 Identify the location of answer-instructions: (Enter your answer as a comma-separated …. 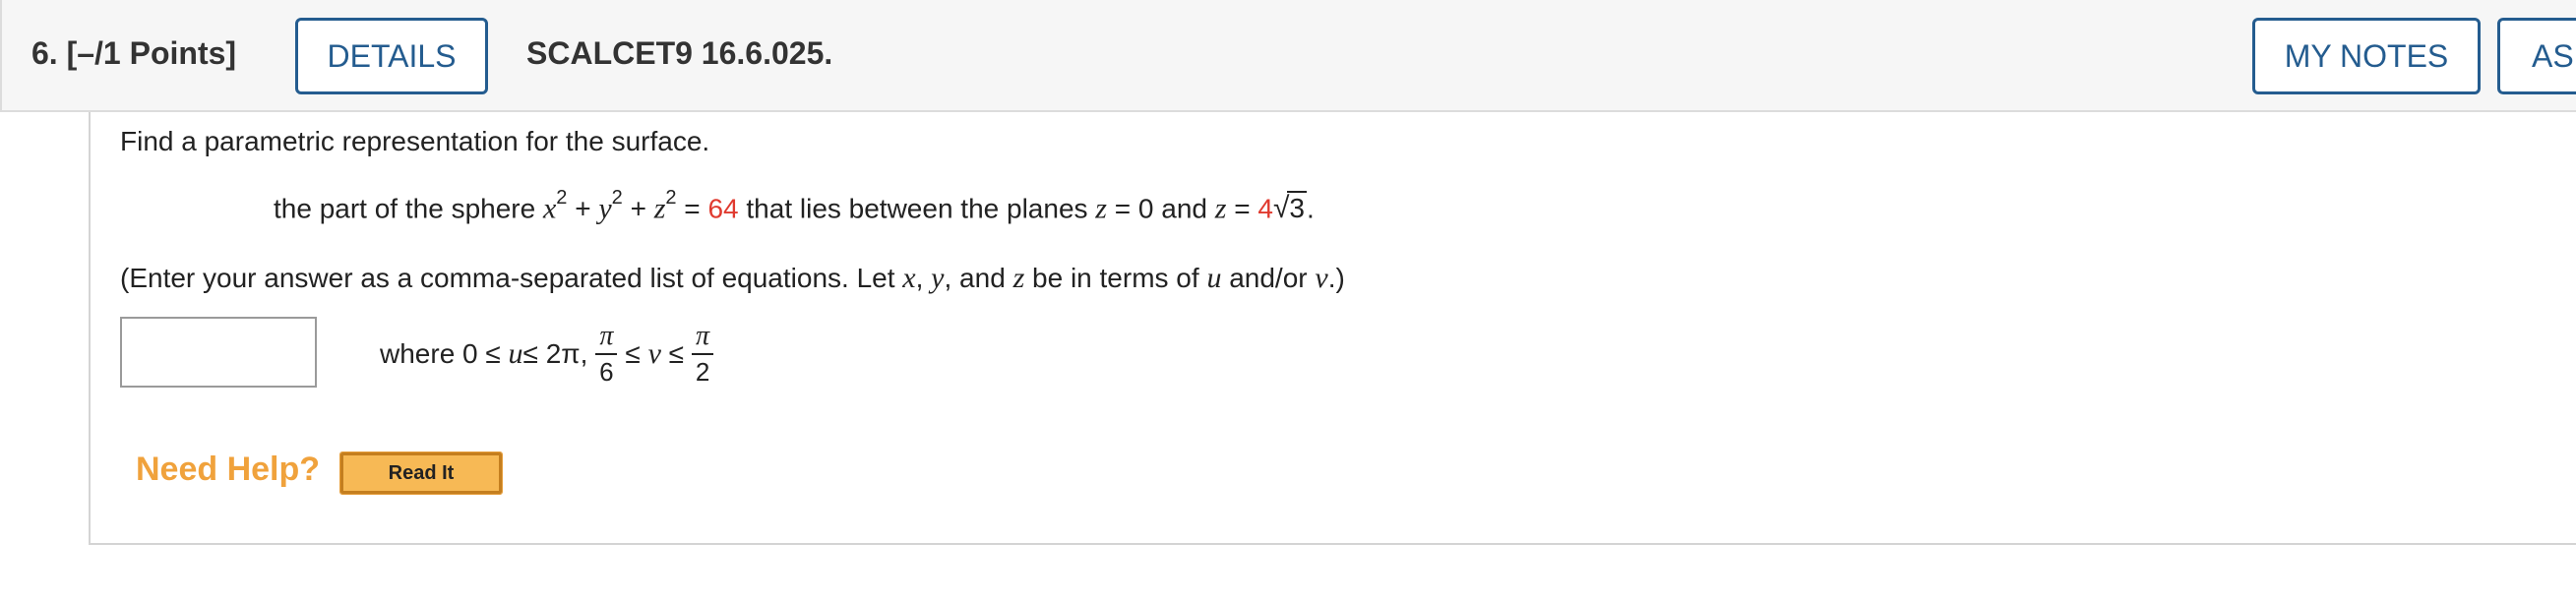
(732, 278).